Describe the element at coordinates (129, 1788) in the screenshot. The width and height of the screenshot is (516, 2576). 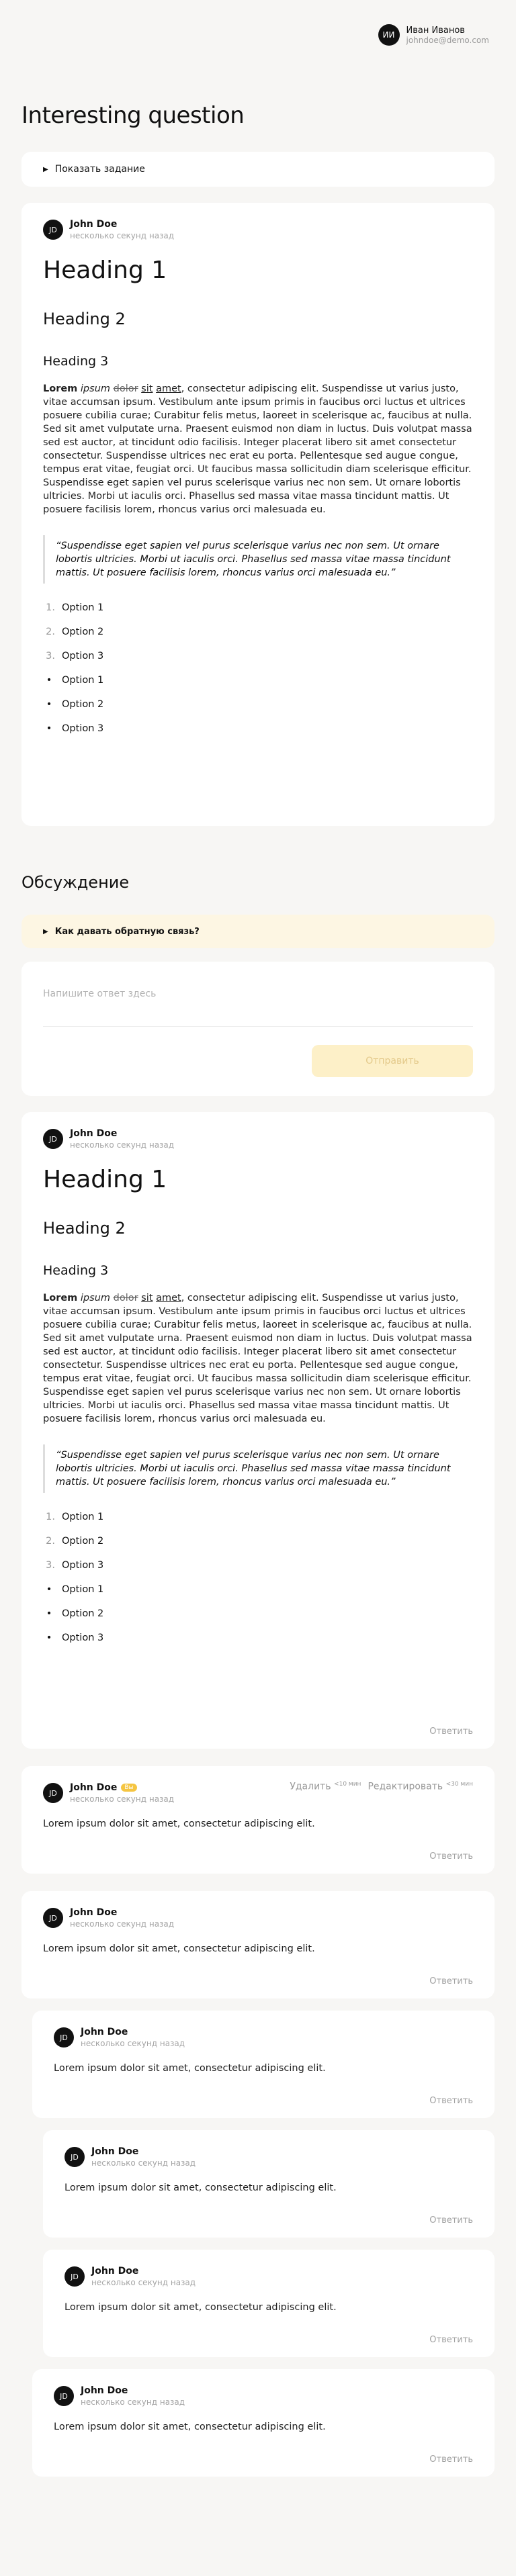
I see `own-badge: Вы` at that location.